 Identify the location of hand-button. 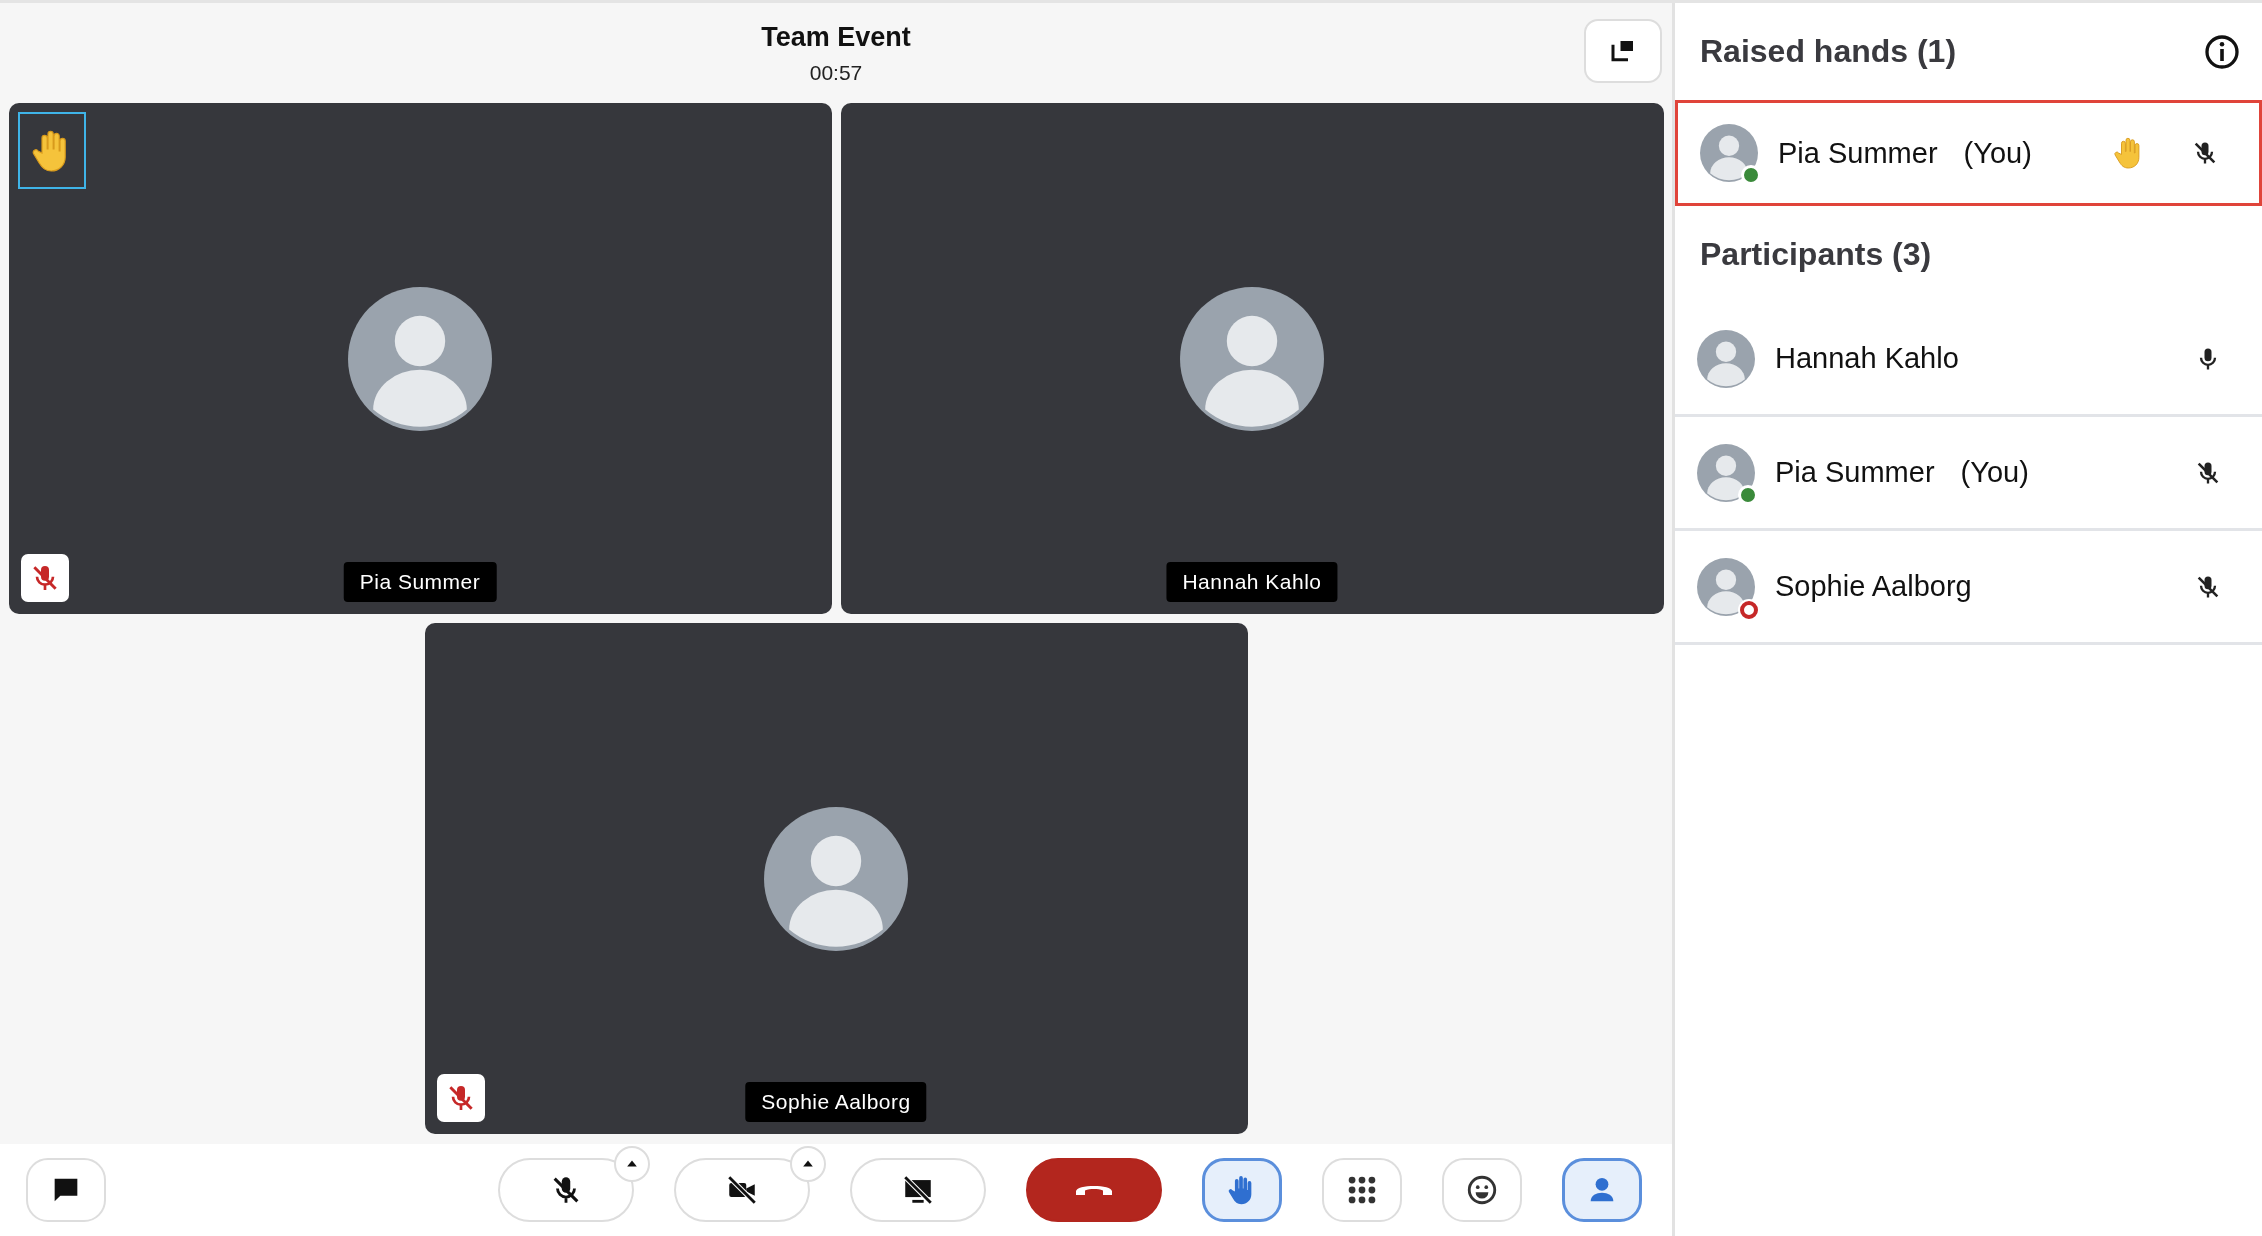
(1242, 1190).